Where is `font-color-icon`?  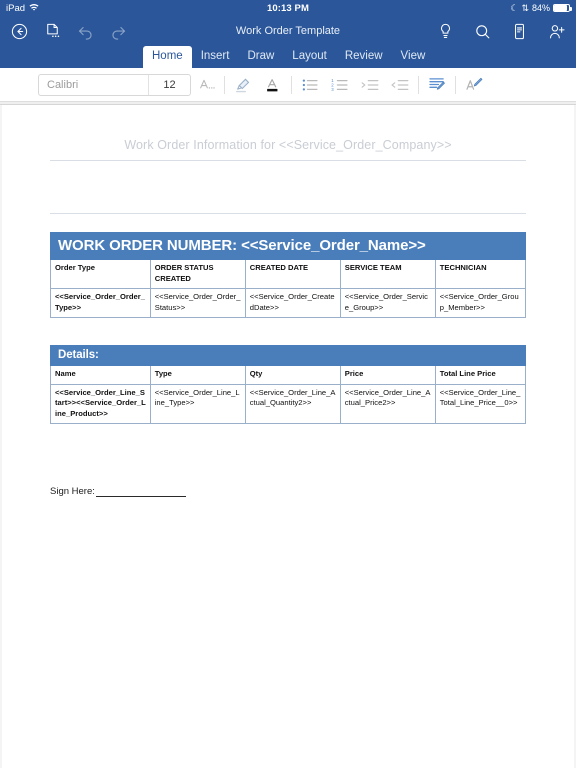 font-color-icon is located at coordinates (273, 85).